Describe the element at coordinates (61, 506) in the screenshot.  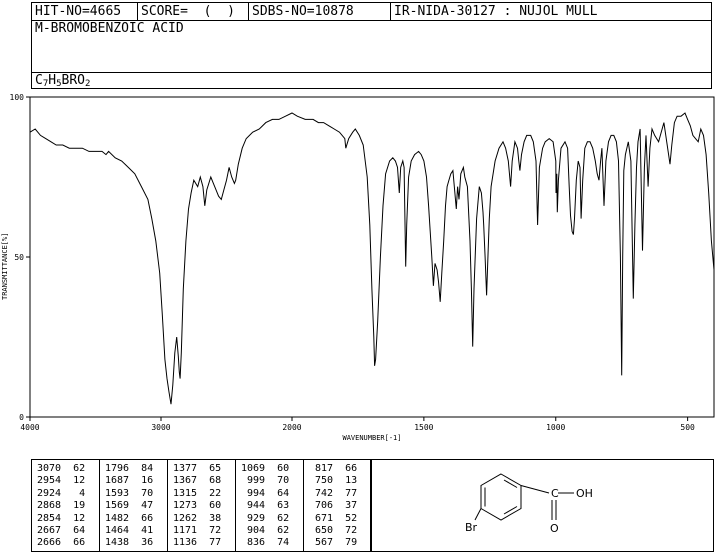
I see `peak-entry: 2868 19` at that location.